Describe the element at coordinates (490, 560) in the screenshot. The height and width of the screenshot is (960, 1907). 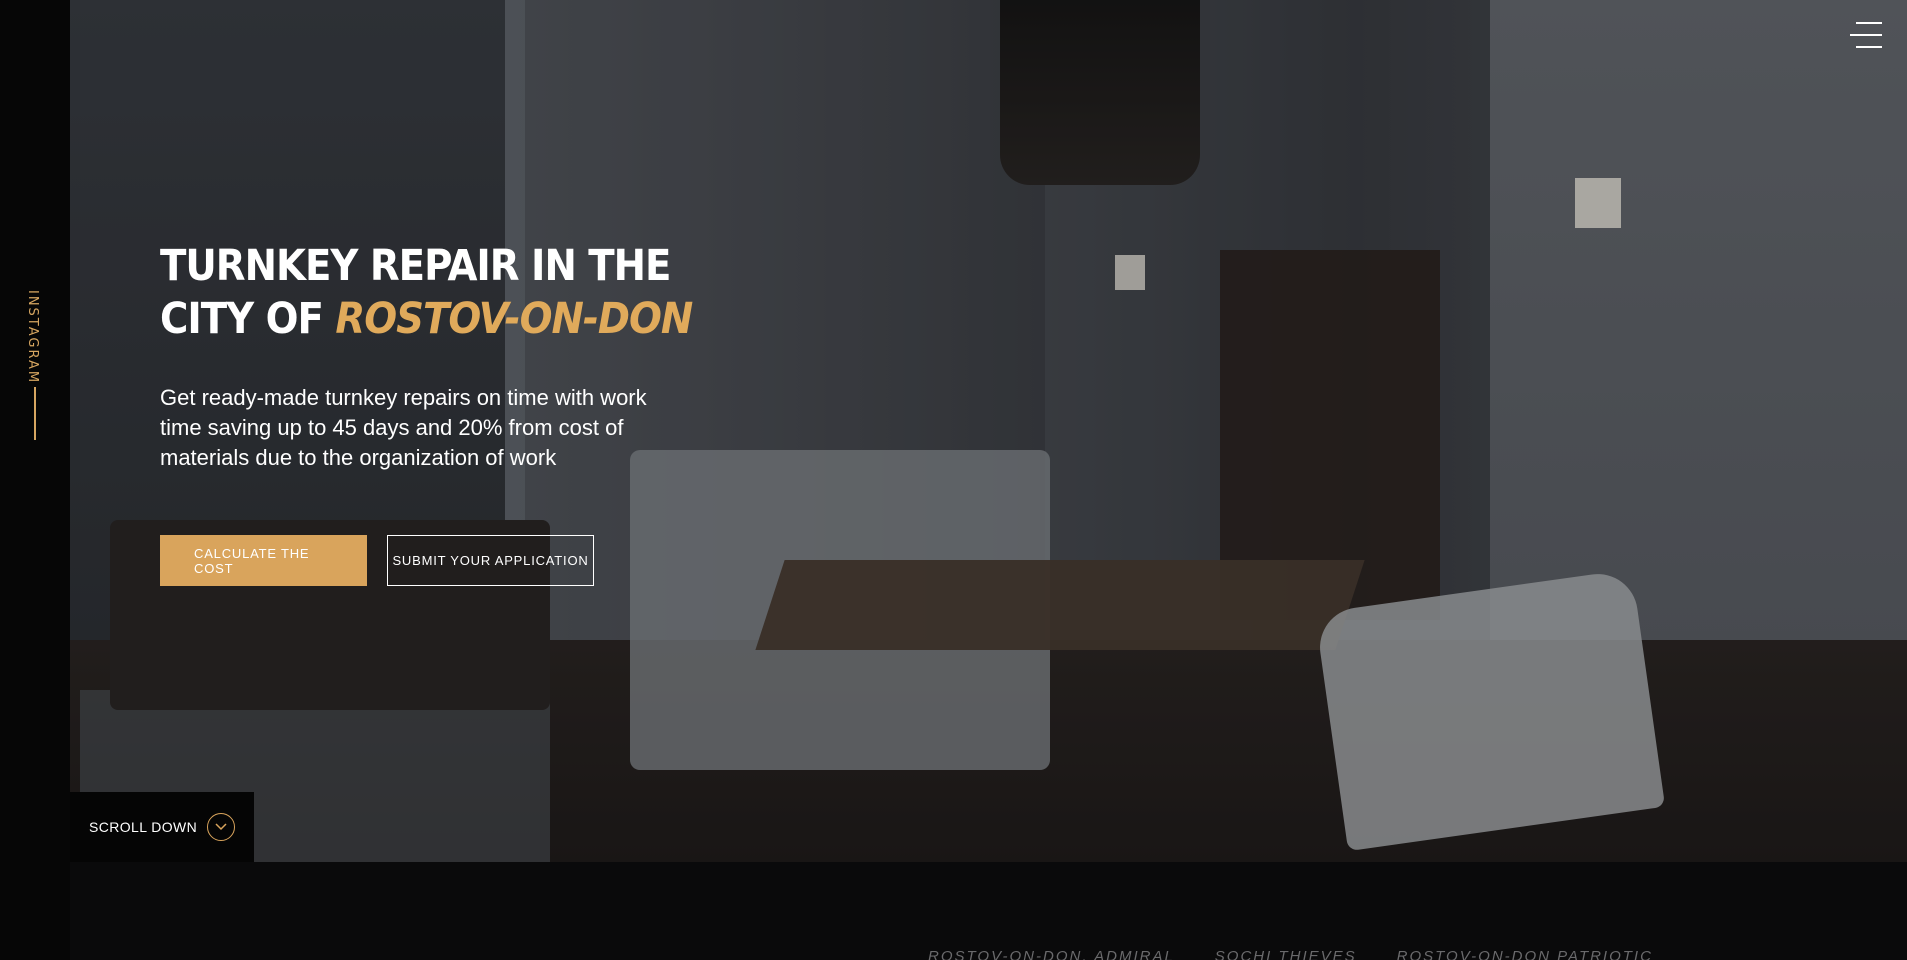
I see `submit-application-button: SUBMIT YOUR APPLICATION` at that location.